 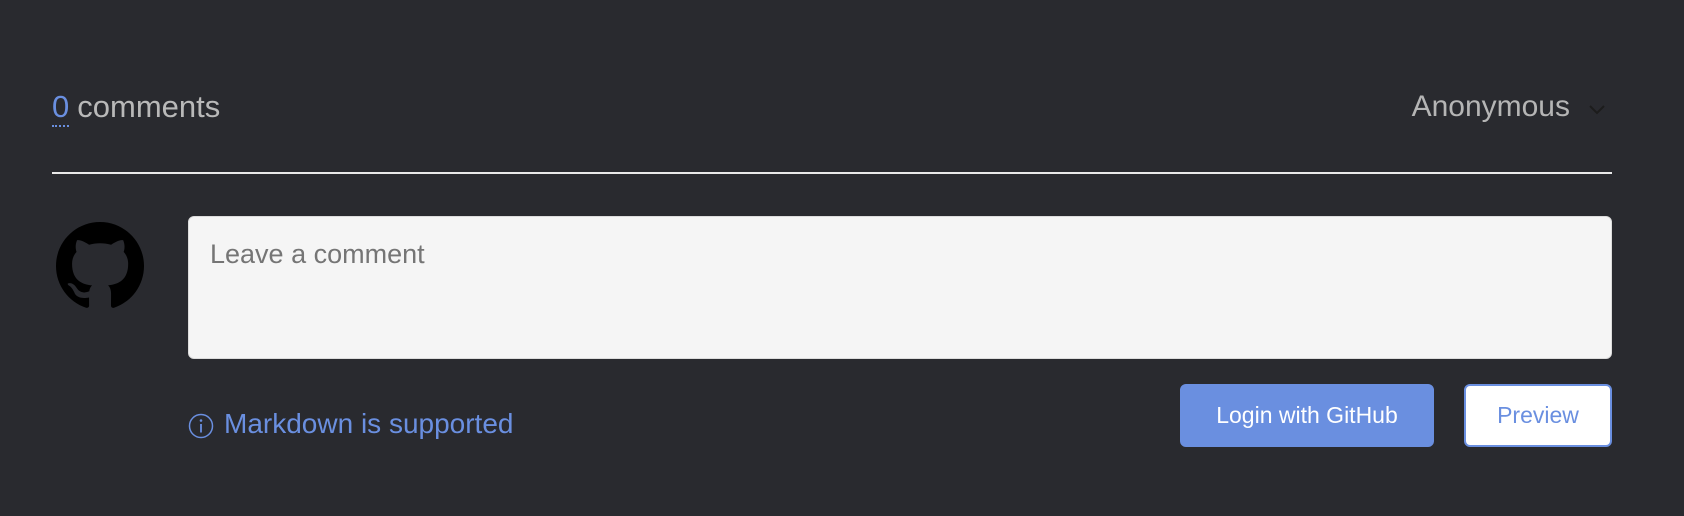 What do you see at coordinates (1307, 415) in the screenshot?
I see `login-with-github-button: Login with GitHub` at bounding box center [1307, 415].